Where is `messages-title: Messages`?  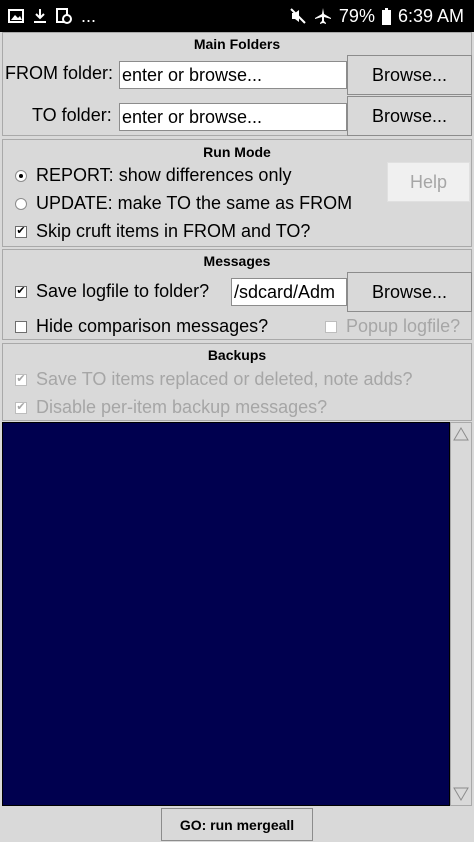
messages-title: Messages is located at coordinates (237, 261).